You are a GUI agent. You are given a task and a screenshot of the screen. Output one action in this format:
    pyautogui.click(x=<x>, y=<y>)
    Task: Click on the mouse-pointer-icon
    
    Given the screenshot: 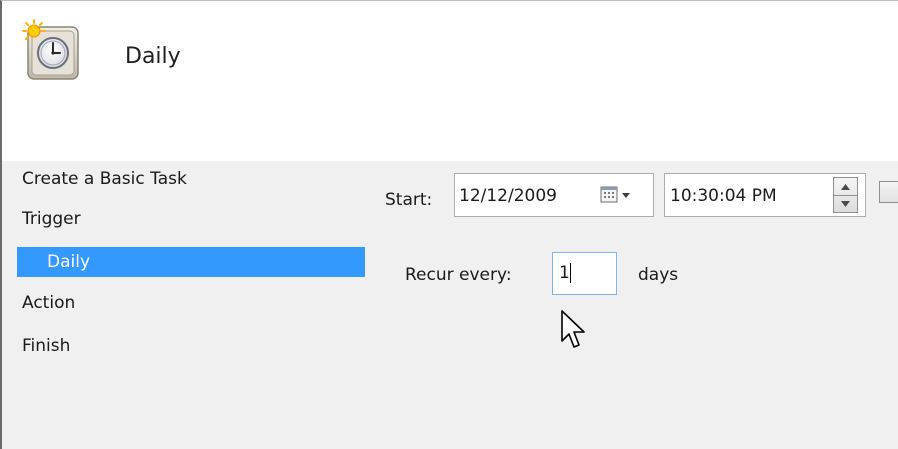 What is the action you would take?
    pyautogui.click(x=573, y=329)
    